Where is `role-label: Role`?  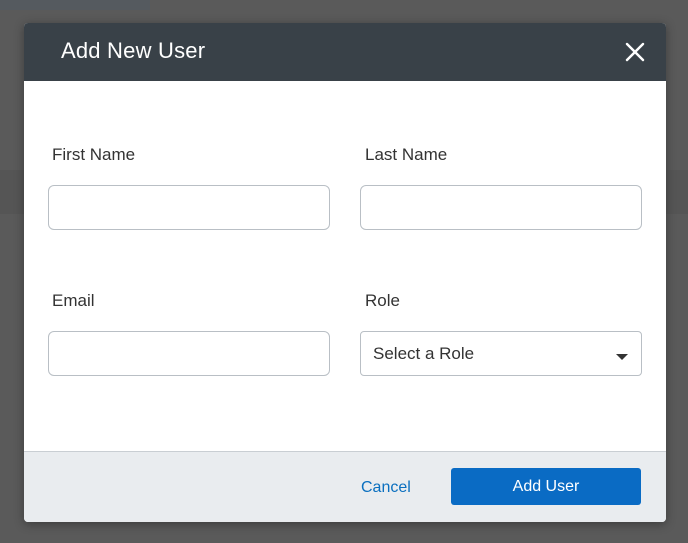 role-label: Role is located at coordinates (382, 300).